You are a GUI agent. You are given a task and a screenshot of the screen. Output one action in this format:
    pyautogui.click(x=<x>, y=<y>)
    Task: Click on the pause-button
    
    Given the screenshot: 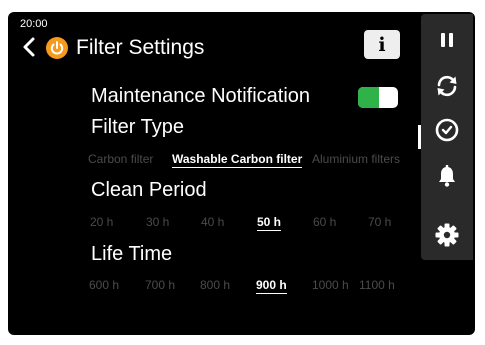 What is the action you would take?
    pyautogui.click(x=447, y=40)
    